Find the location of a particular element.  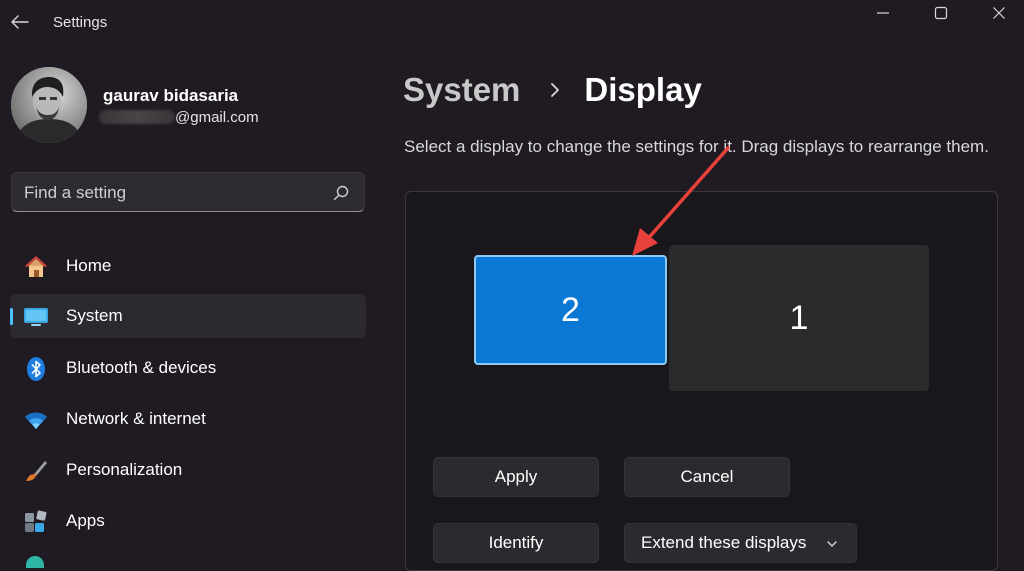

display-2: 2 is located at coordinates (570, 310).